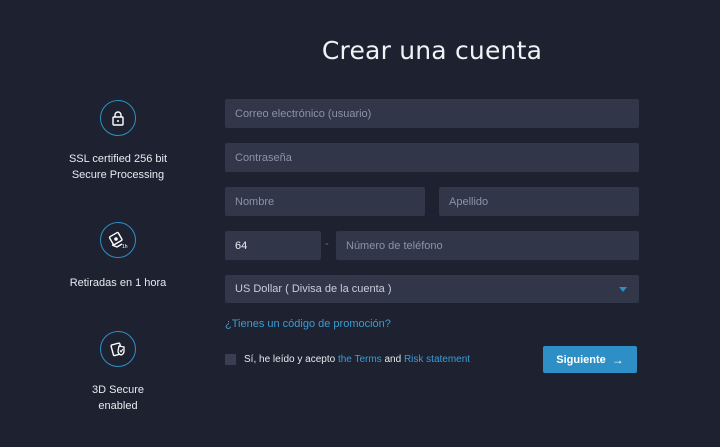  Describe the element at coordinates (273, 245) in the screenshot. I see `phone-prefix-input` at that location.